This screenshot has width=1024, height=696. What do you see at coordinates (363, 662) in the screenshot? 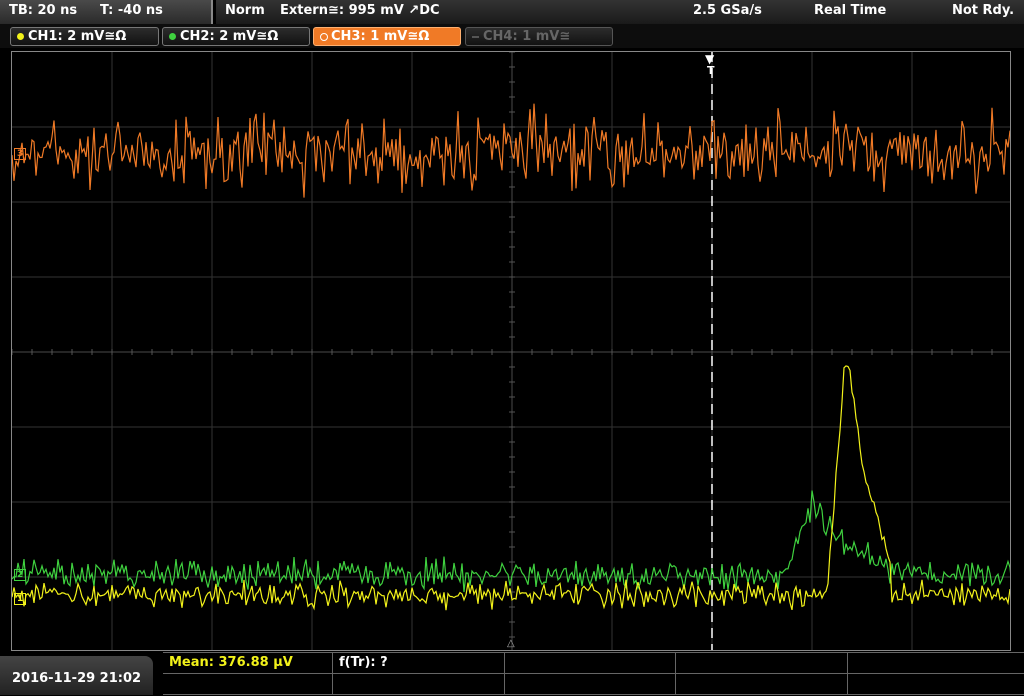
I see `ftr-measurement: f(Tr): ?` at bounding box center [363, 662].